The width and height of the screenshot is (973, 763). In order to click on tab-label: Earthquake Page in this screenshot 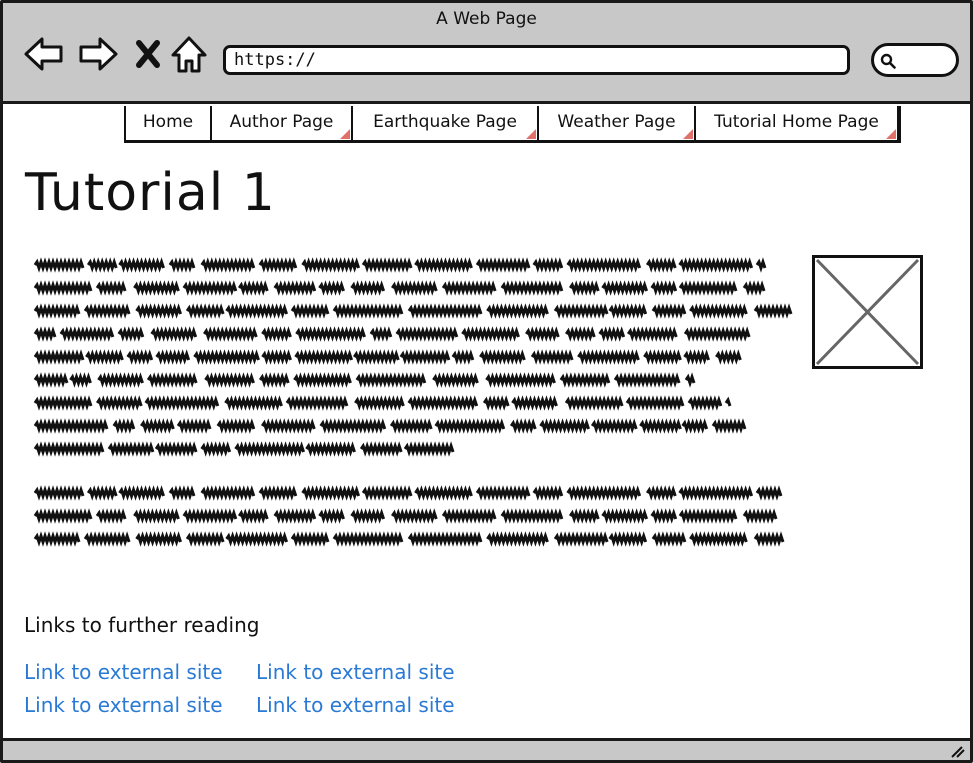, I will do `click(445, 122)`.